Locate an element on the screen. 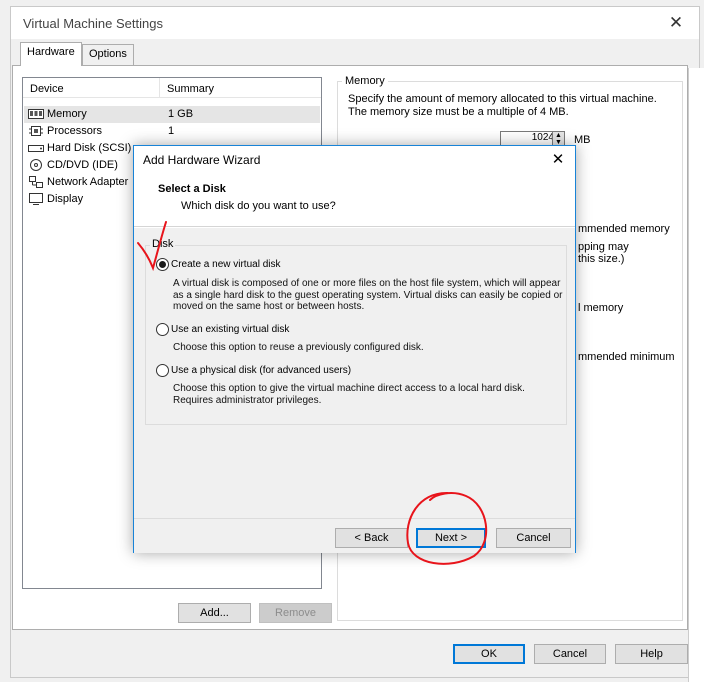 The height and width of the screenshot is (682, 704). background-window-edge is located at coordinates (696, 375).